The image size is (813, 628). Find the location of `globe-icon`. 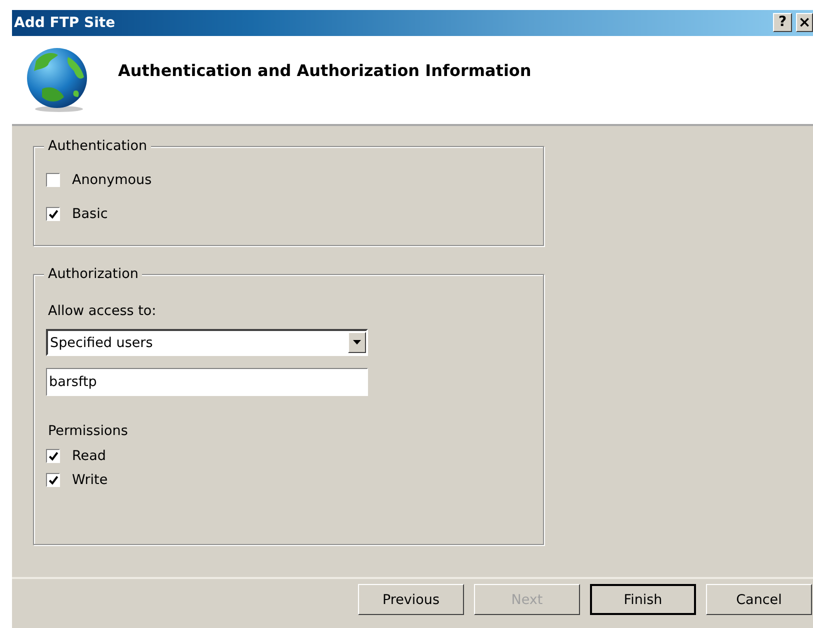

globe-icon is located at coordinates (57, 80).